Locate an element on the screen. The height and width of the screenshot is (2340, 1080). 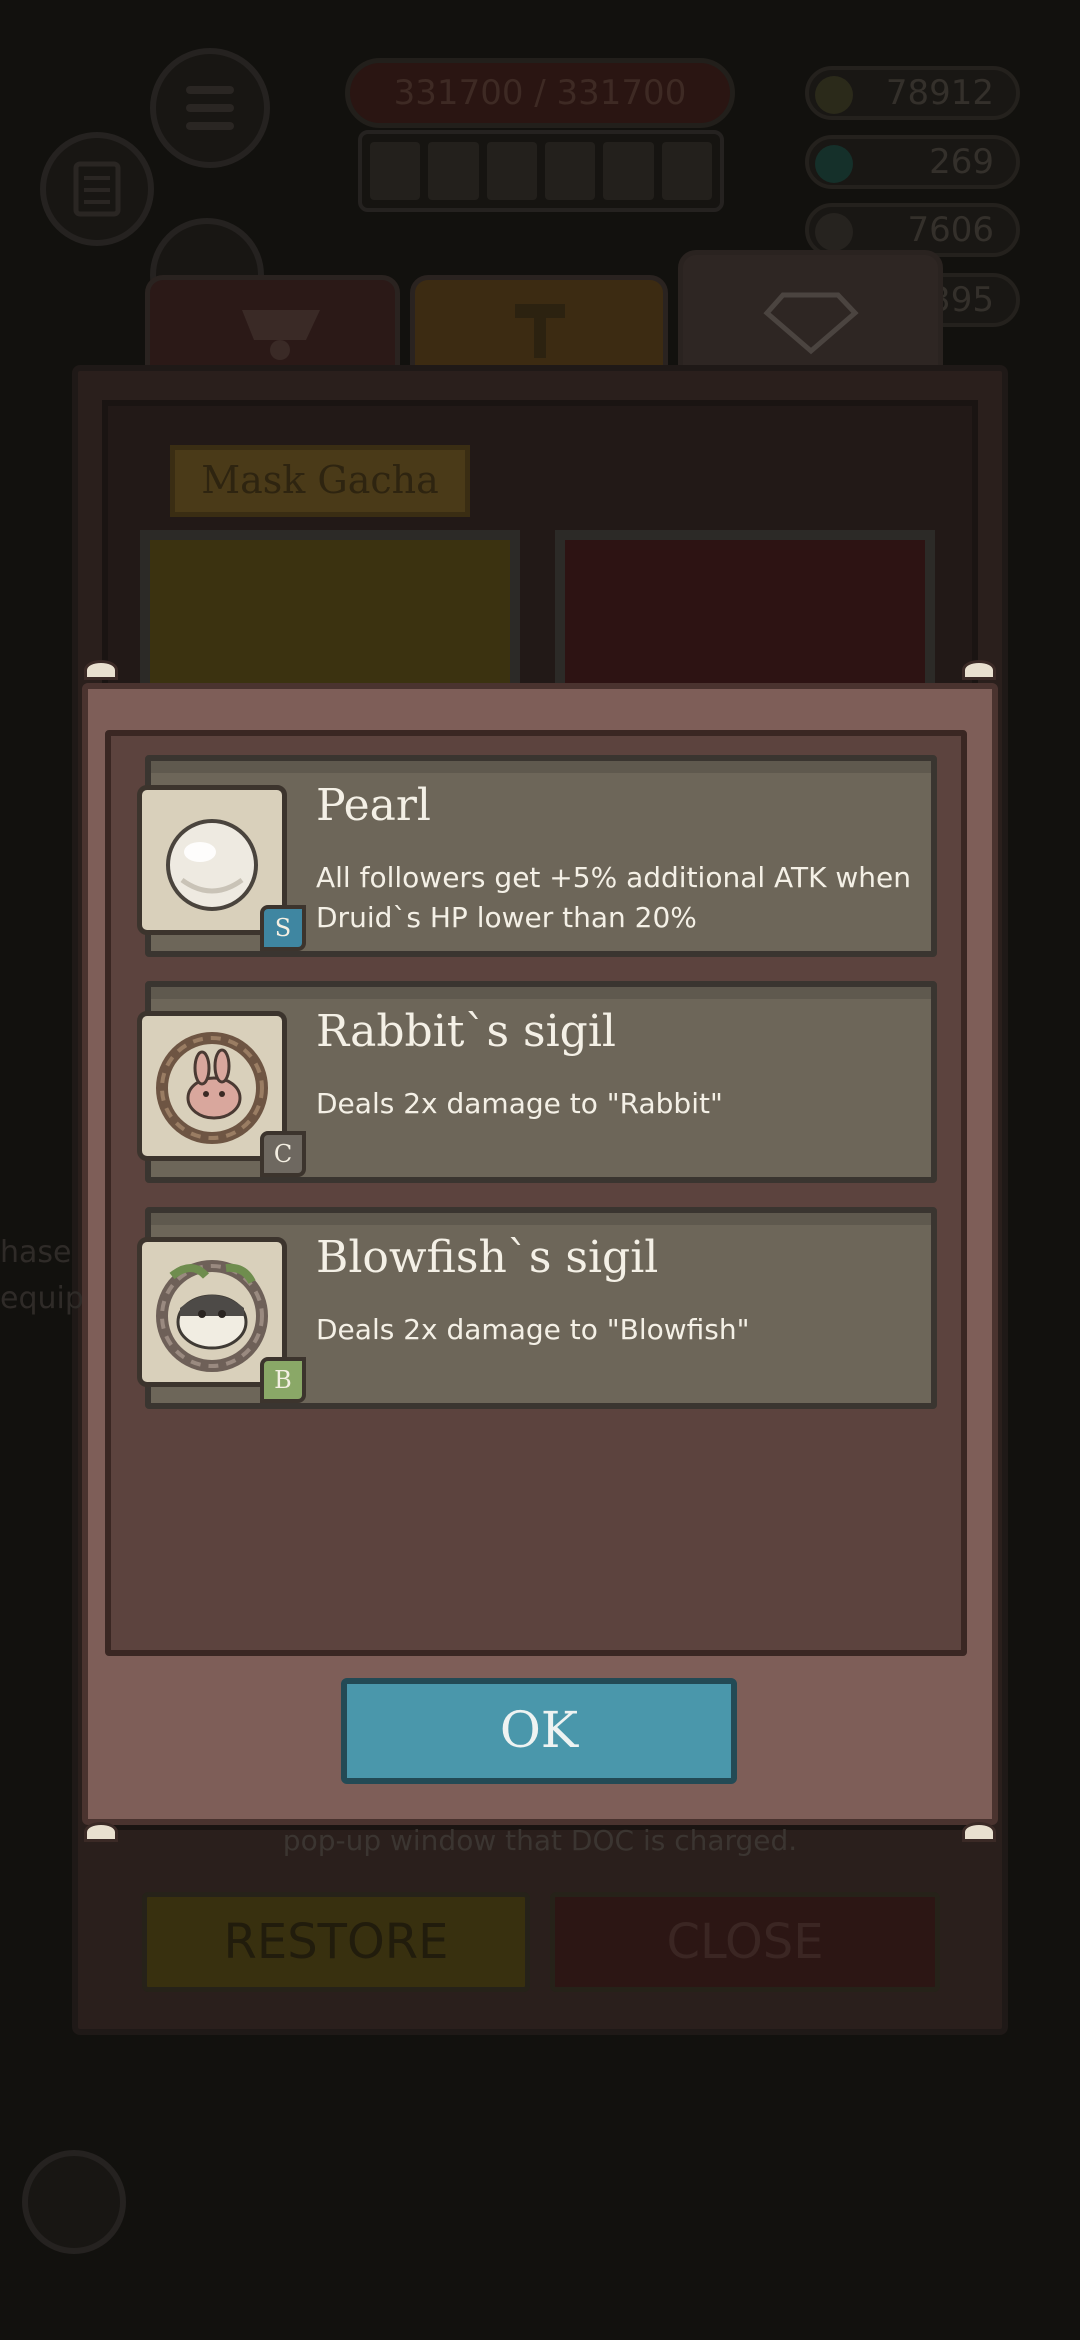
gacha-card-gold is located at coordinates (330, 615).